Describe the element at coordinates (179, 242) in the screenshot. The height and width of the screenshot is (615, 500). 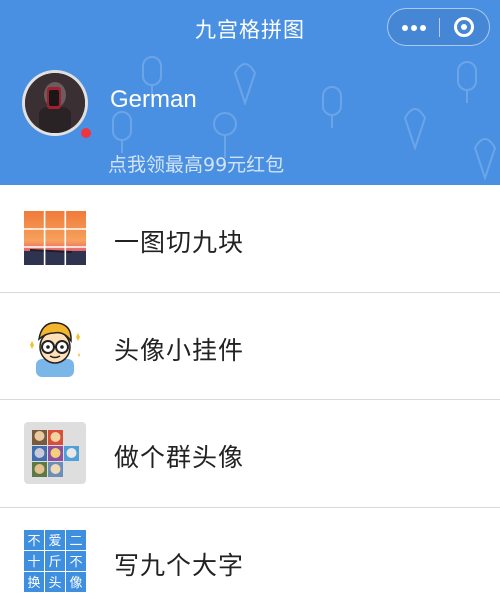
I see `menu-item-label: 一图切九块` at that location.